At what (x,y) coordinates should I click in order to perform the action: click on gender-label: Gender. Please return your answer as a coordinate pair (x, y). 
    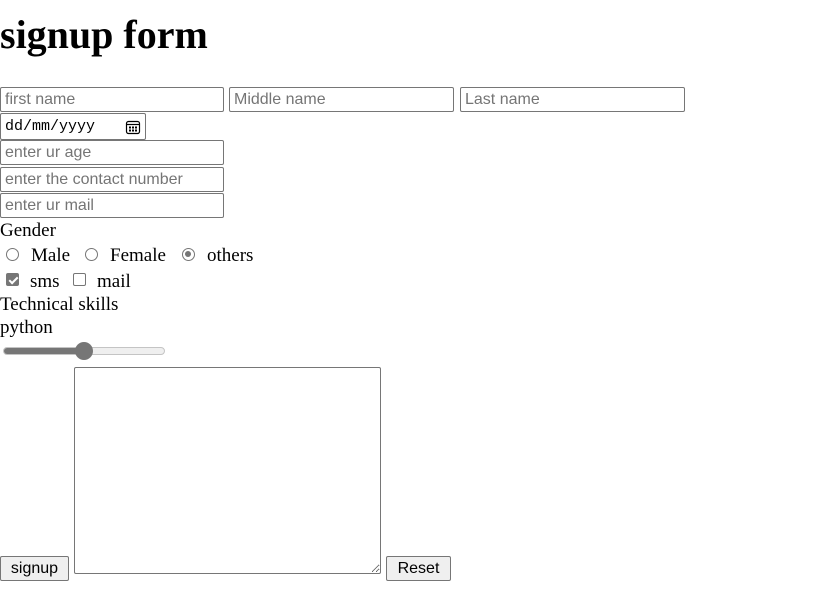
    Looking at the image, I should click on (28, 230).